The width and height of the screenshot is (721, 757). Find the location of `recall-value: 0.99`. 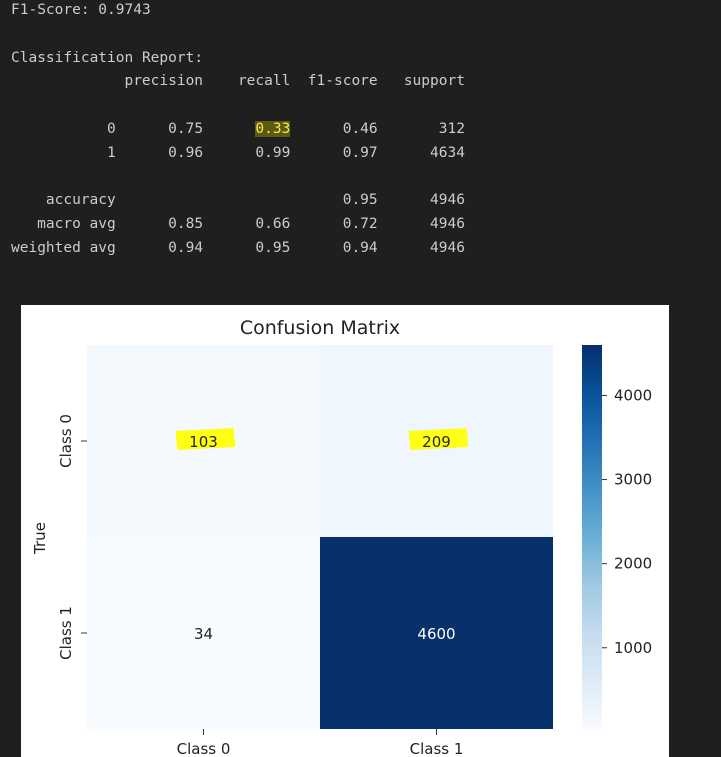

recall-value: 0.99 is located at coordinates (273, 152).